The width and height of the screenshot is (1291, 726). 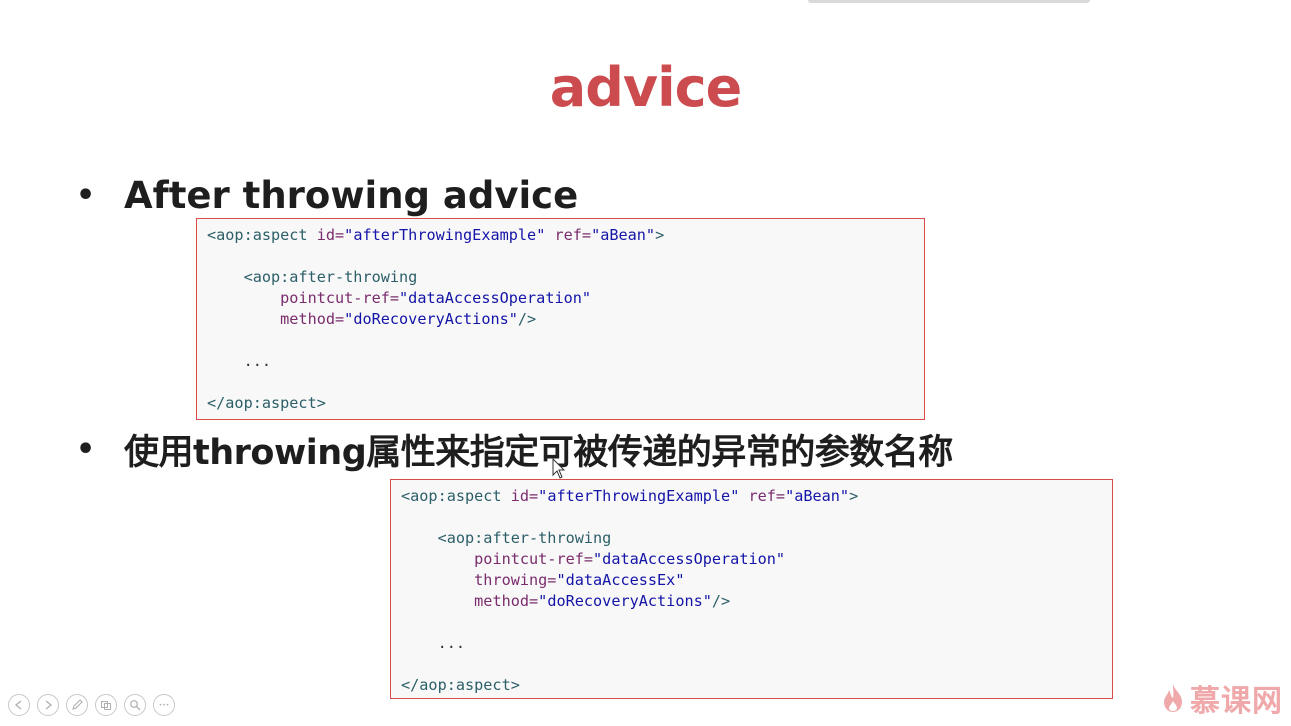 I want to click on pen-icon, so click(x=77, y=705).